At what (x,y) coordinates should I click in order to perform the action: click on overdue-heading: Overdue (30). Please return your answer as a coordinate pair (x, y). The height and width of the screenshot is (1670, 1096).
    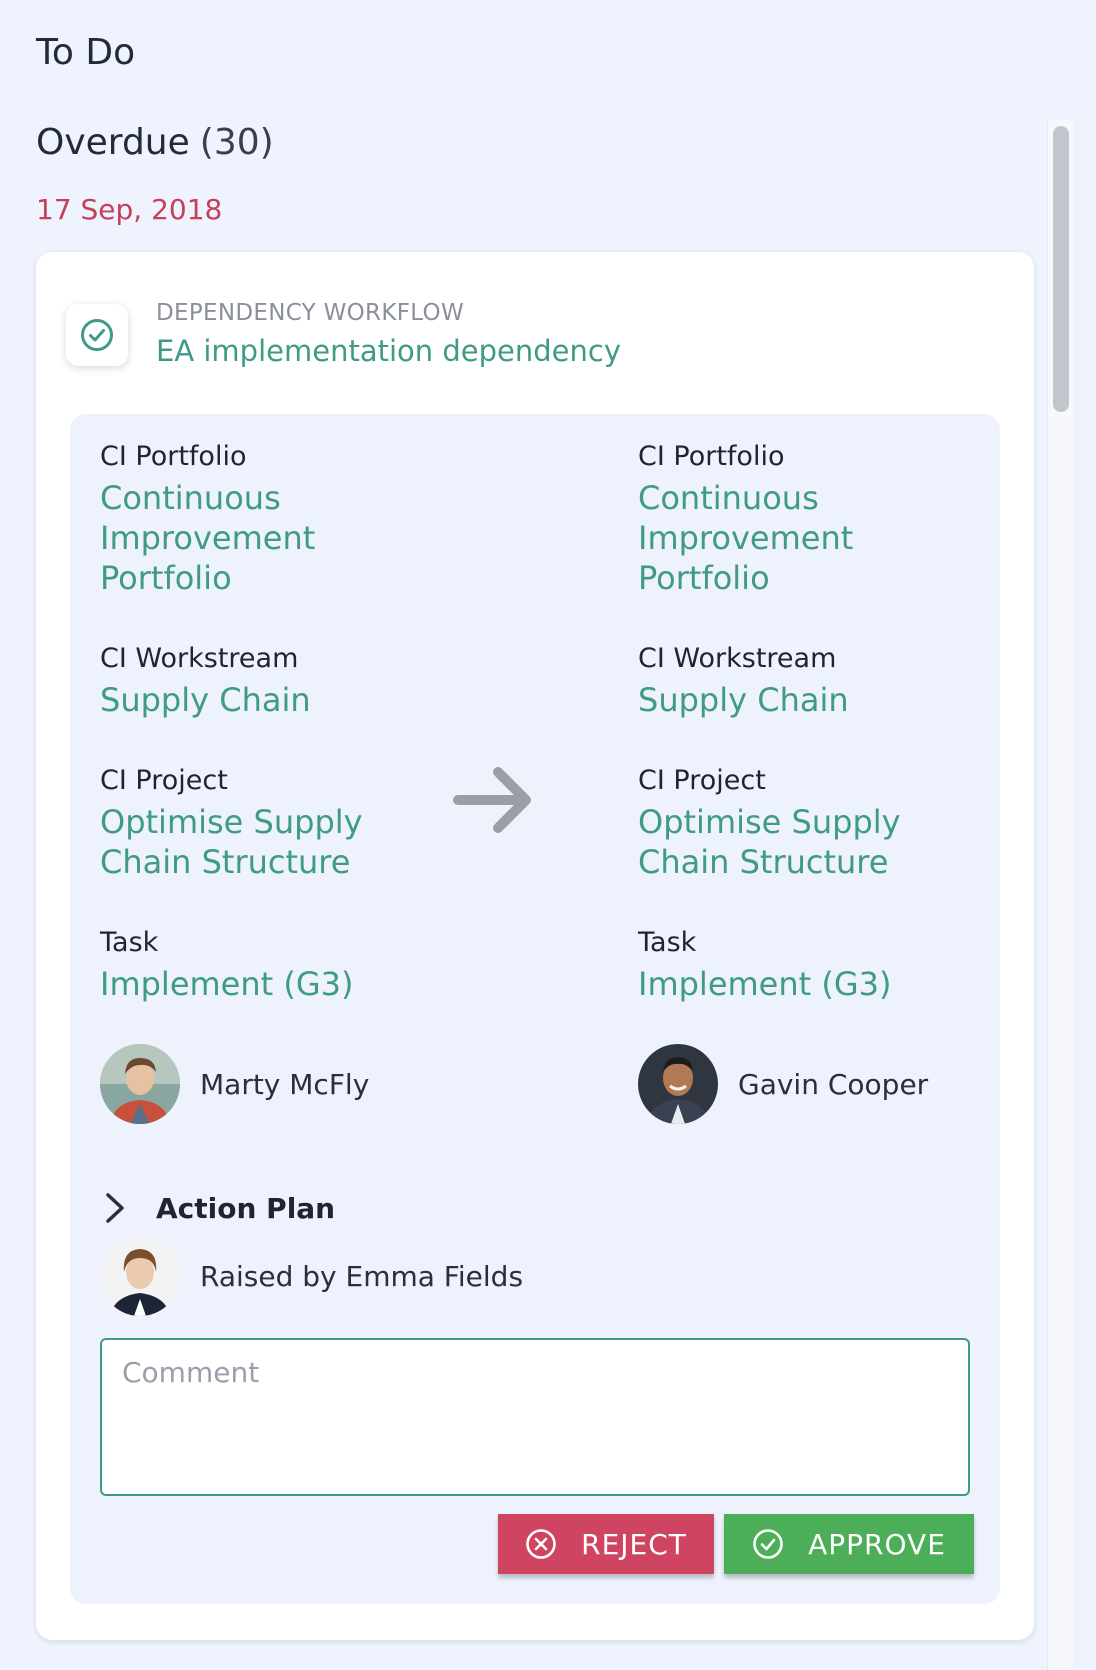
    Looking at the image, I should click on (155, 142).